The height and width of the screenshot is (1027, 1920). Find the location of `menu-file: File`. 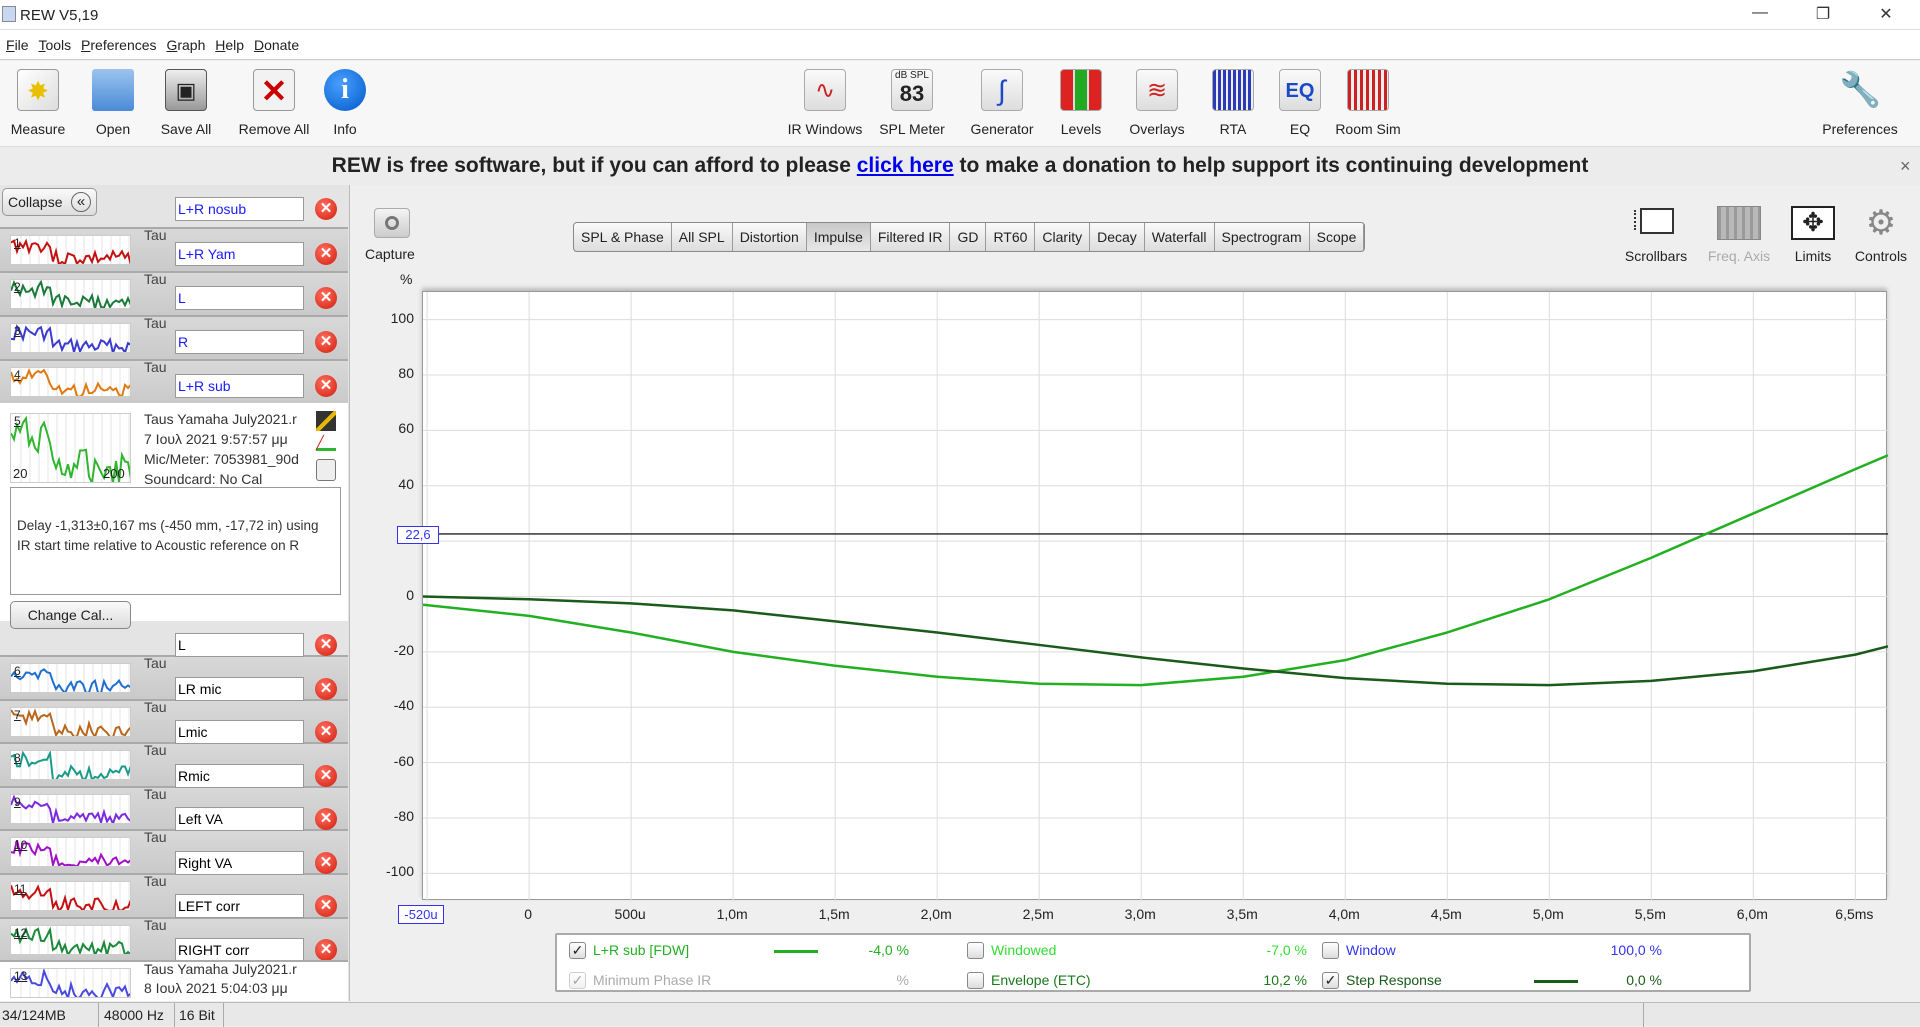

menu-file: File is located at coordinates (17, 45).